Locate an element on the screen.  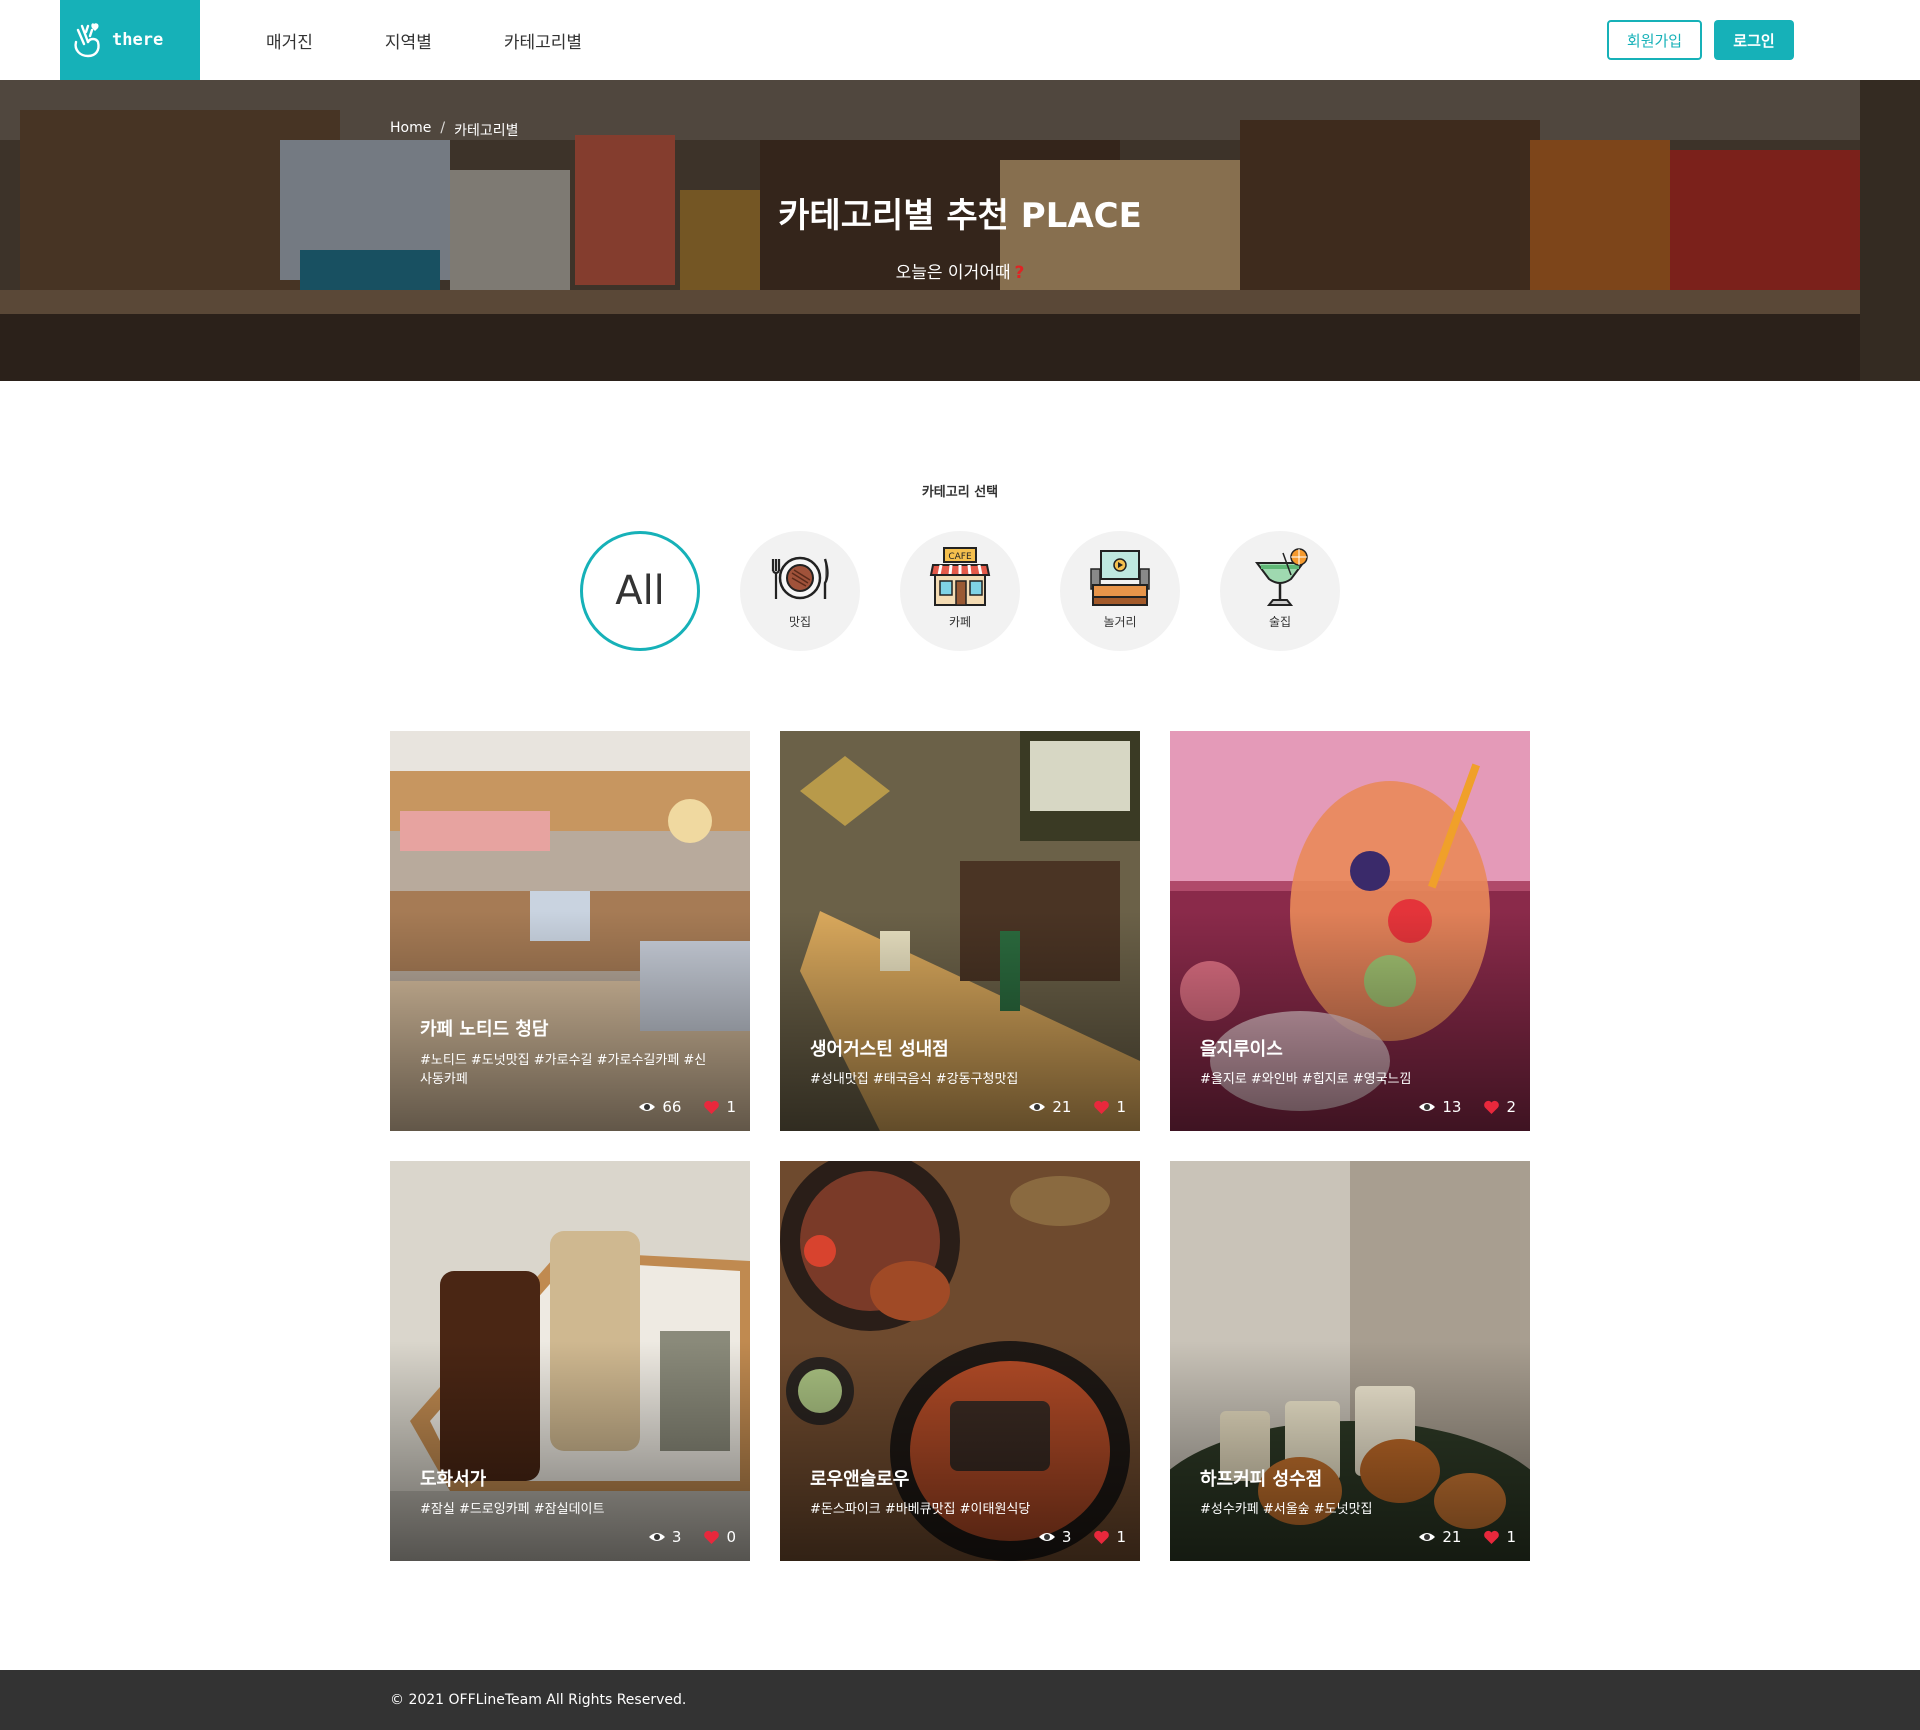
place-tags: #돈스파이크 #바베큐맛집 #이태원식당 is located at coordinates (920, 1509).